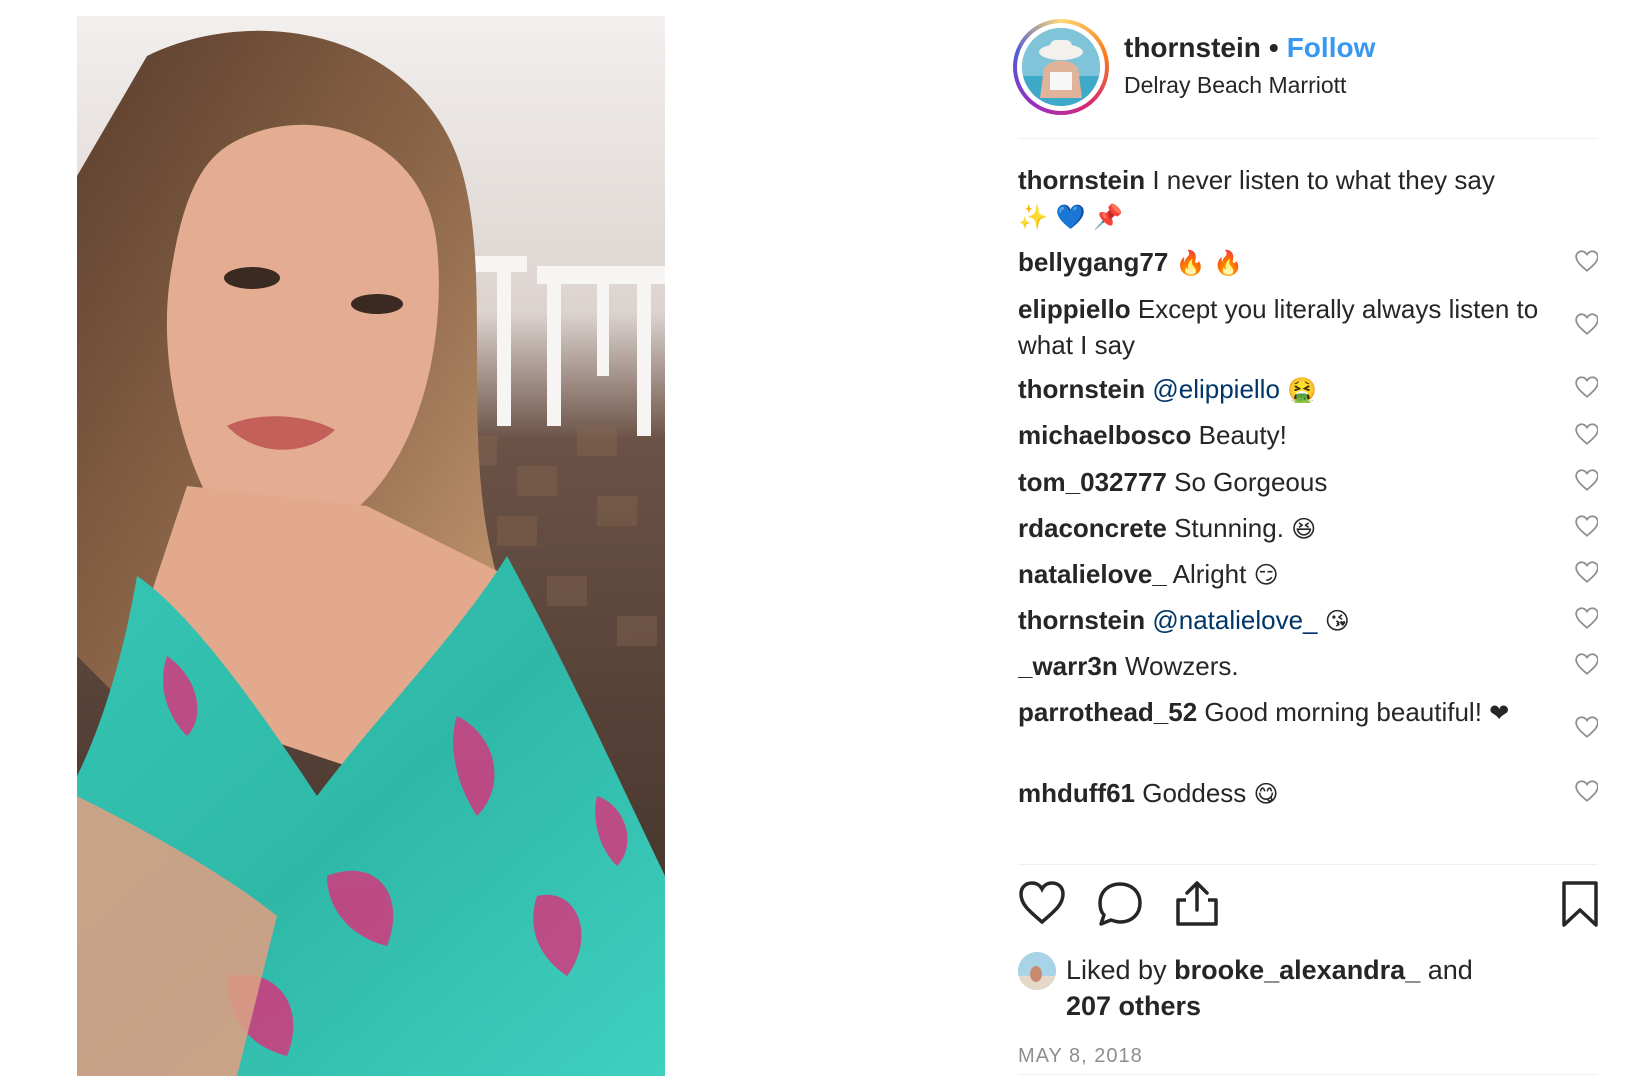 The height and width of the screenshot is (1076, 1632). What do you see at coordinates (1104, 435) in the screenshot?
I see `comment-username: michaelbosco` at bounding box center [1104, 435].